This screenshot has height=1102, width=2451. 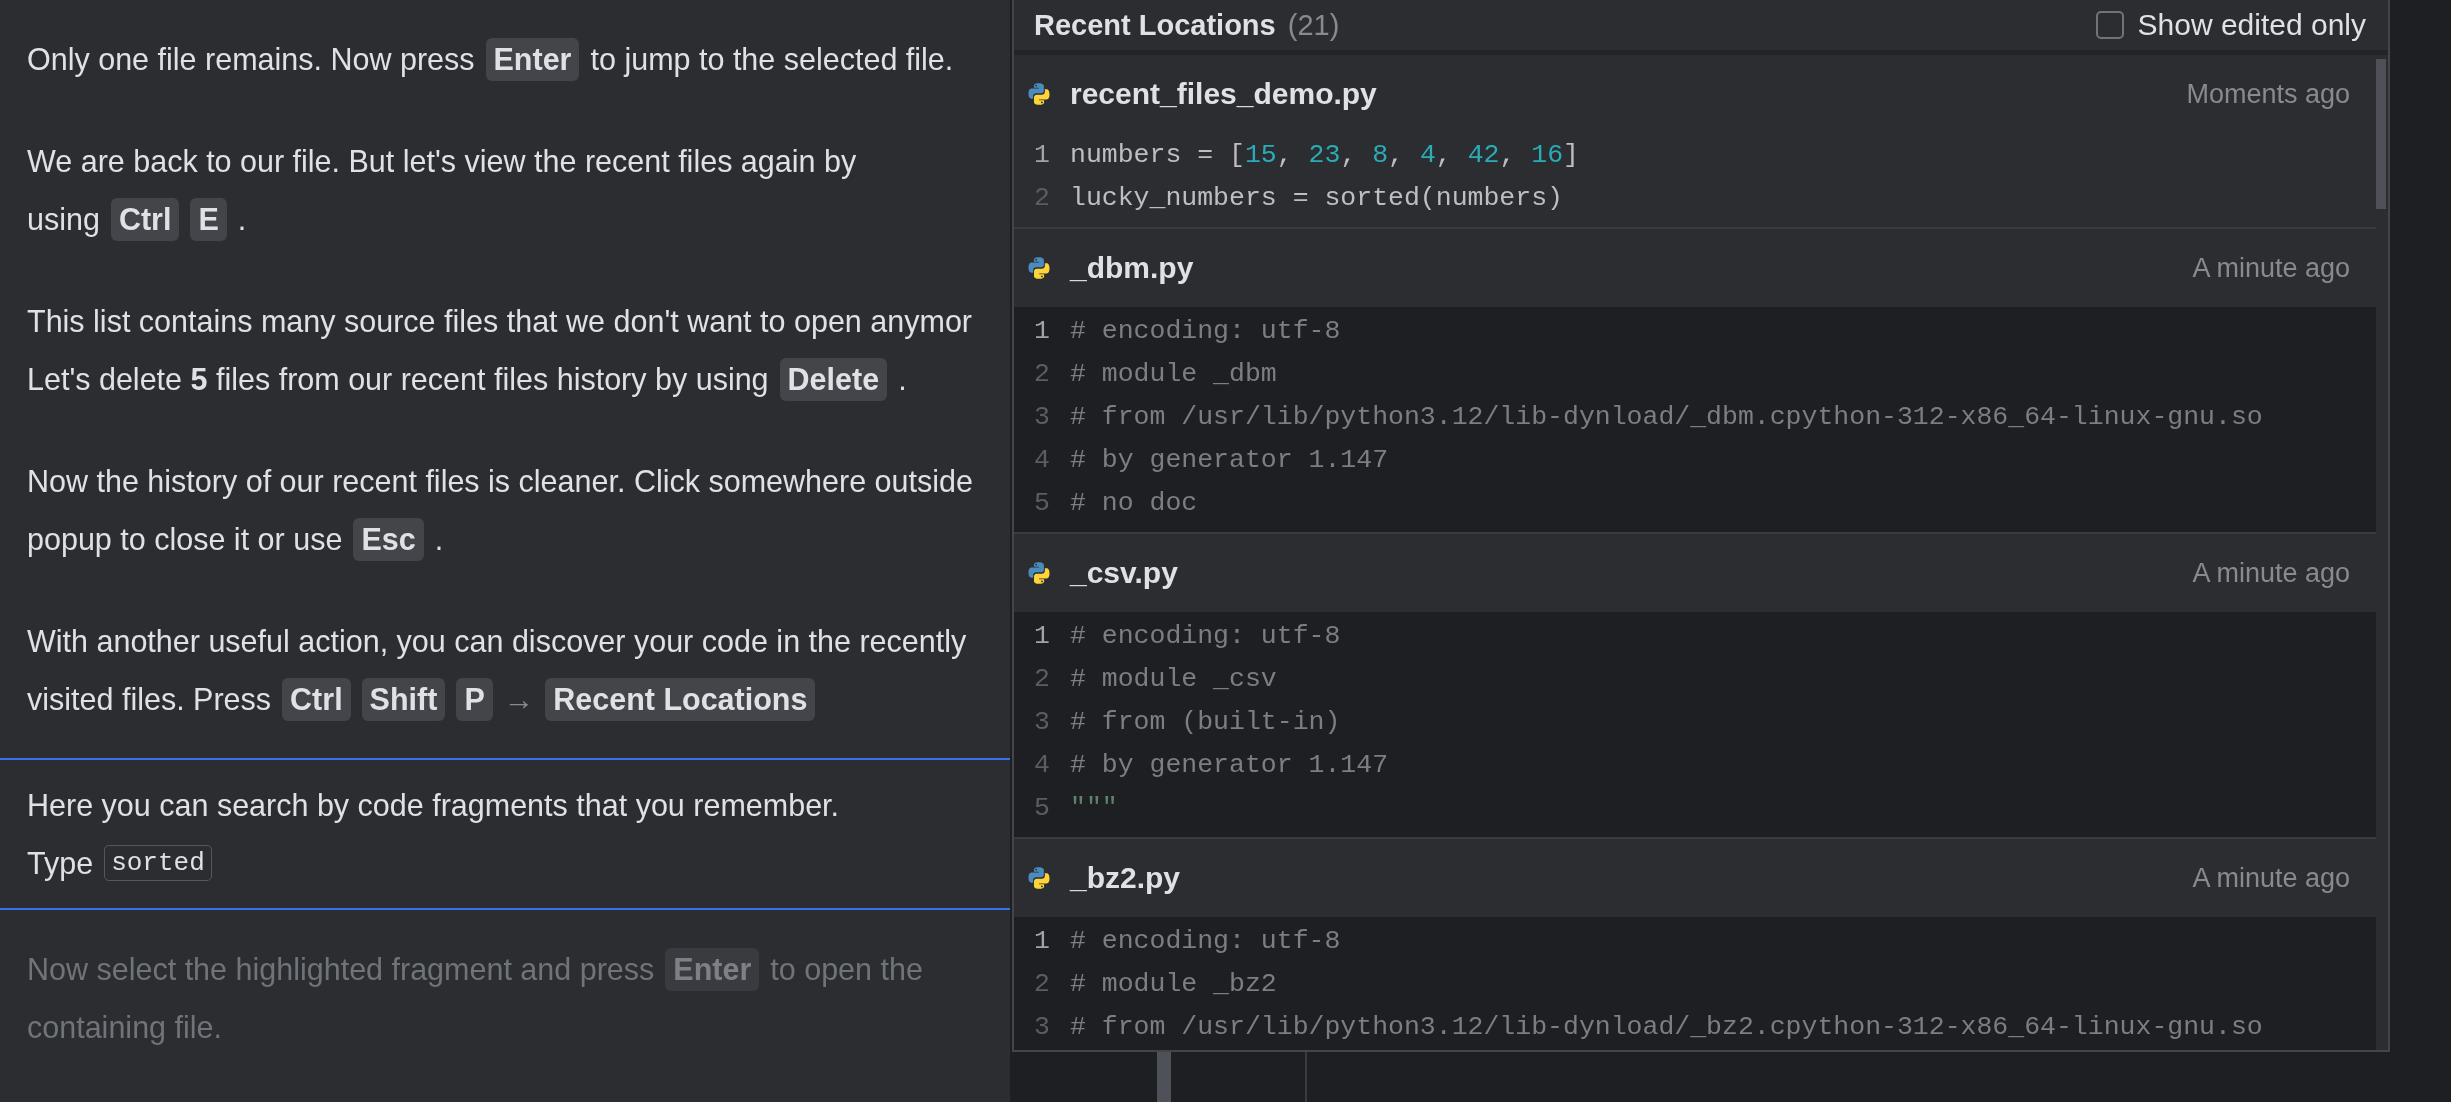 I want to click on instruction-text: using, so click(x=63, y=219).